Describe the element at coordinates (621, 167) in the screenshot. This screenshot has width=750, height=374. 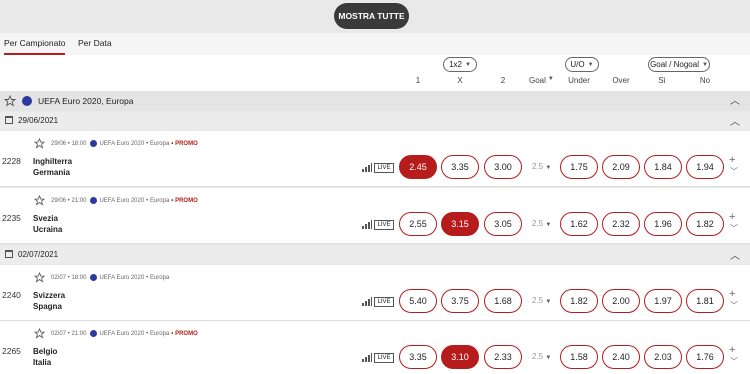
I see `odd-button-over: 2.09` at that location.